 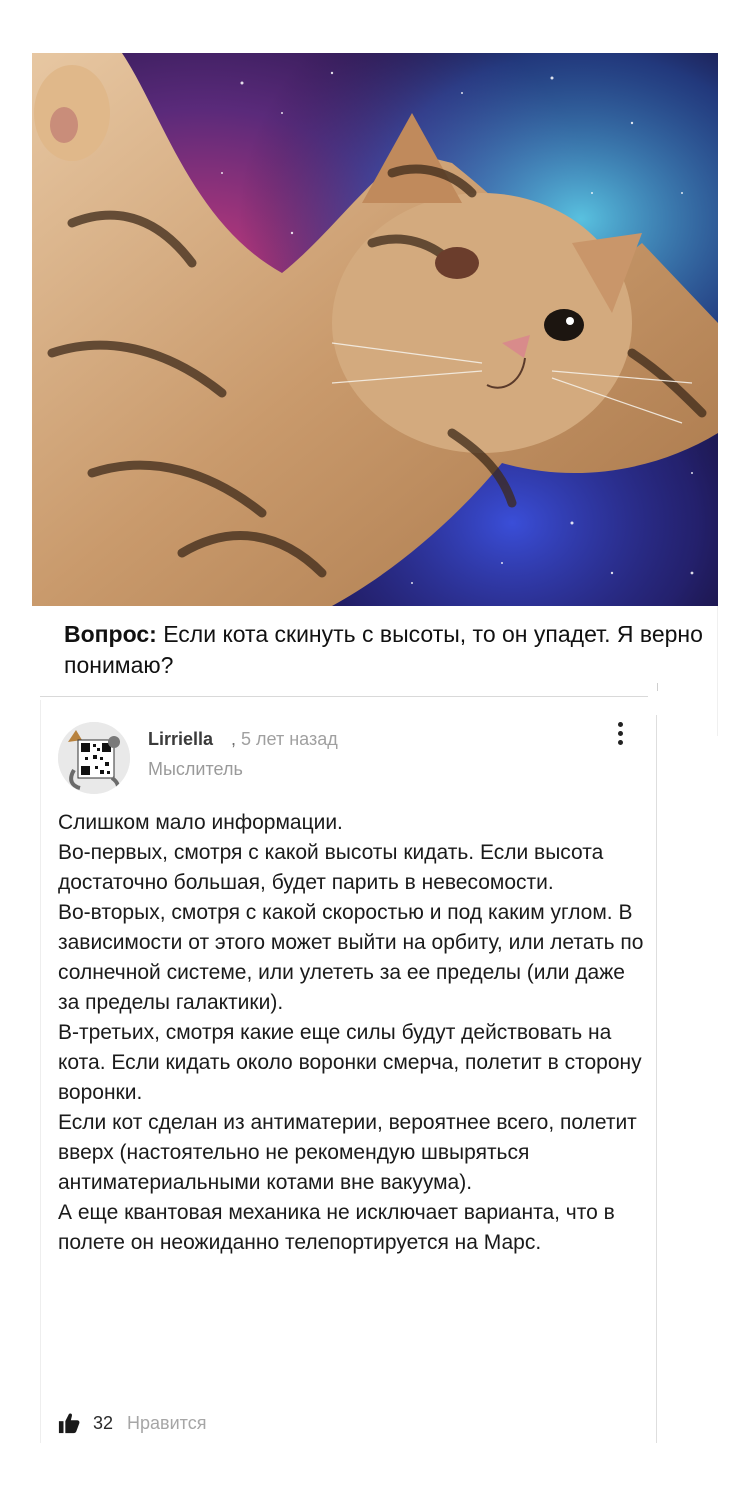 I want to click on comment-card-border, so click(x=656, y=1079).